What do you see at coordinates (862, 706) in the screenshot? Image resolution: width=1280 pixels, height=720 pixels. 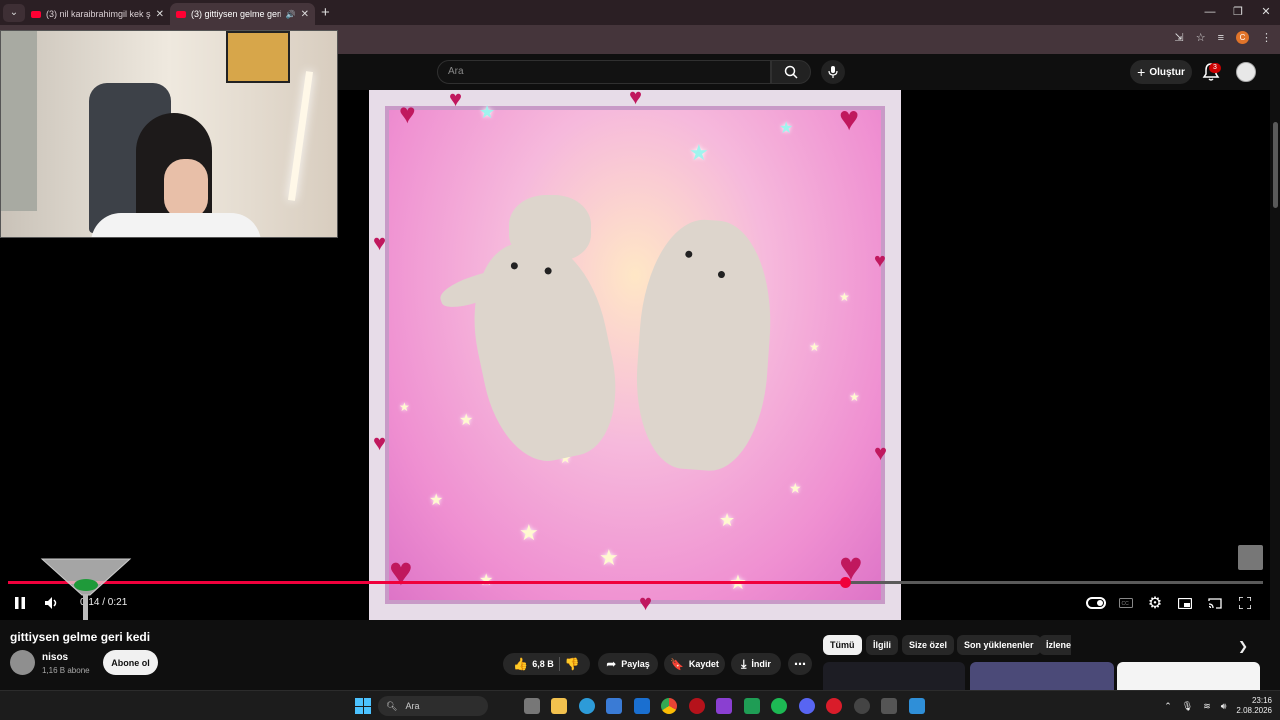 I see `github-icon` at bounding box center [862, 706].